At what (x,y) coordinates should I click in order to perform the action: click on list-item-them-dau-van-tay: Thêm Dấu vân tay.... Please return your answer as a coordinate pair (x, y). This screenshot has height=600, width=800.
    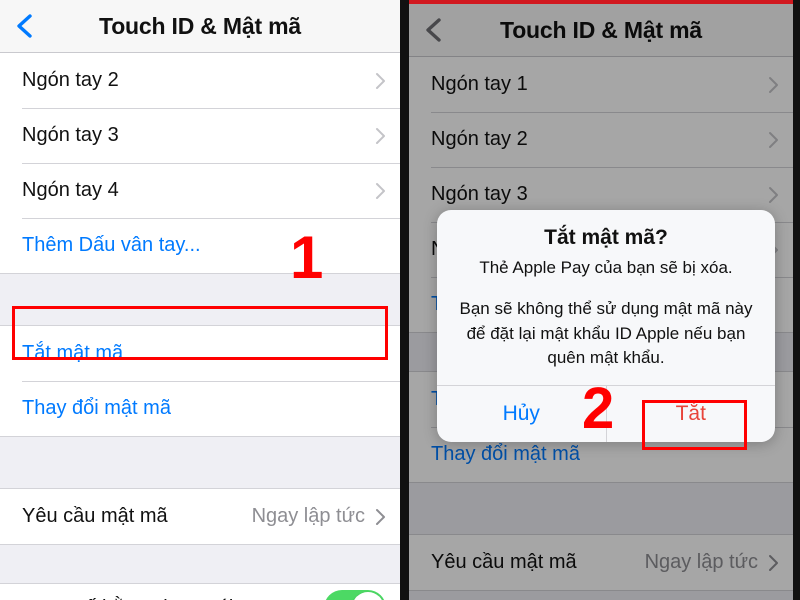
    Looking at the image, I should click on (200, 245).